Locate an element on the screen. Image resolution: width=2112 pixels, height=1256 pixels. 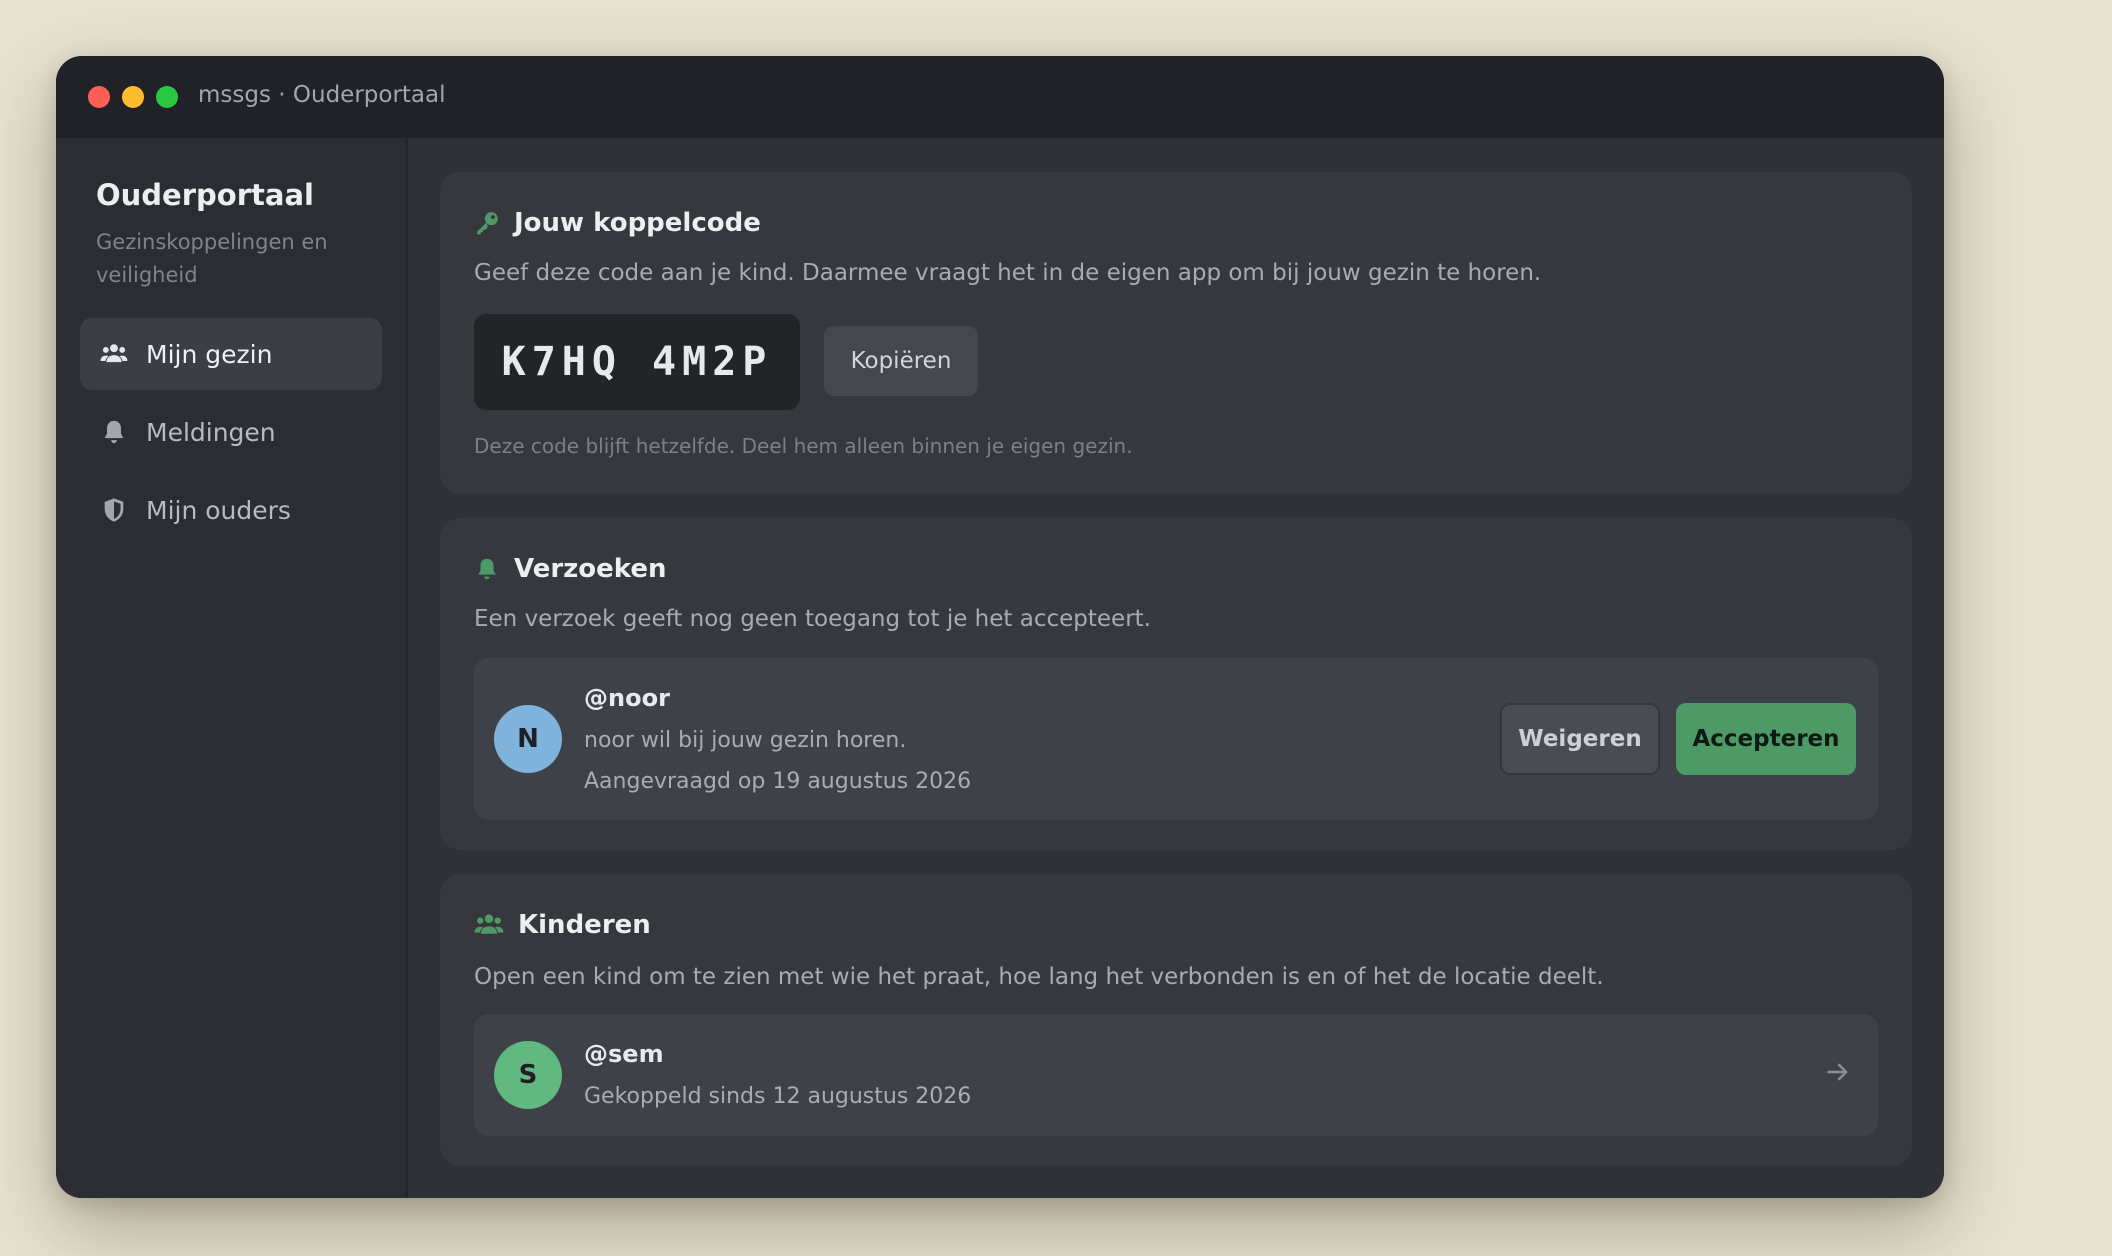
sidebar-item-label: Mijn gezin is located at coordinates (209, 354).